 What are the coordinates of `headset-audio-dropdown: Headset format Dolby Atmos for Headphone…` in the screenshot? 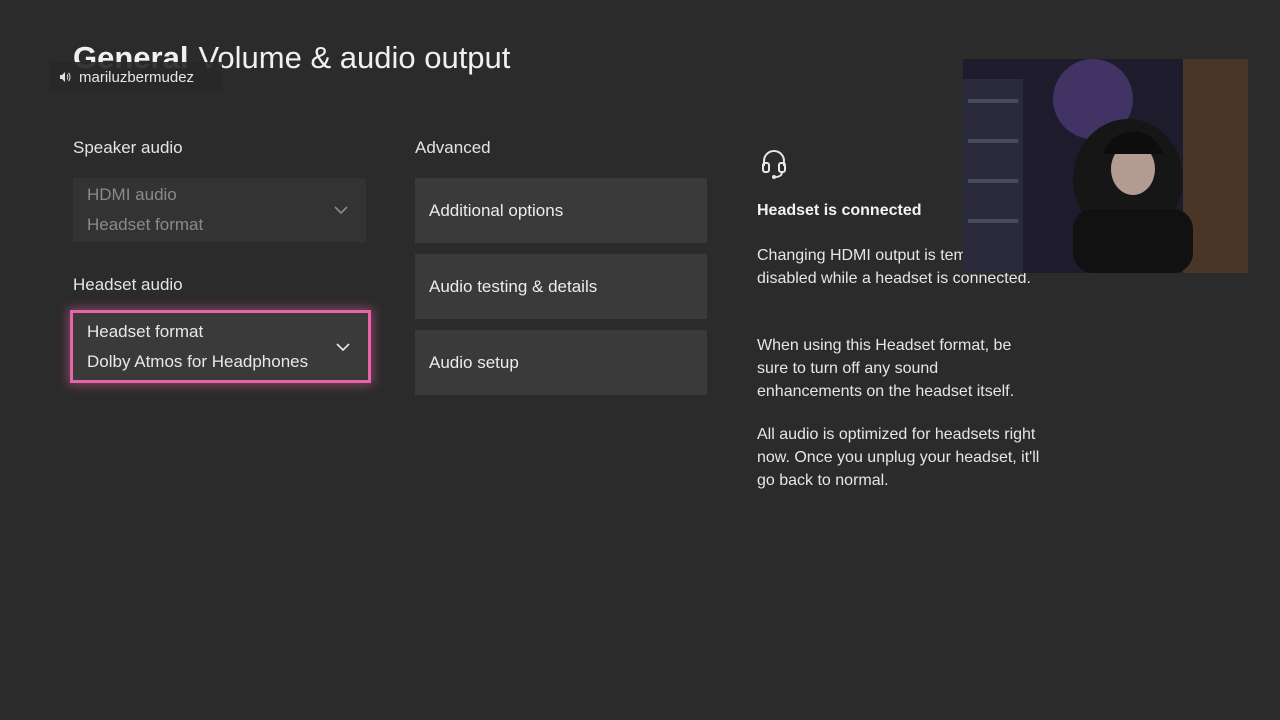 It's located at (220, 346).